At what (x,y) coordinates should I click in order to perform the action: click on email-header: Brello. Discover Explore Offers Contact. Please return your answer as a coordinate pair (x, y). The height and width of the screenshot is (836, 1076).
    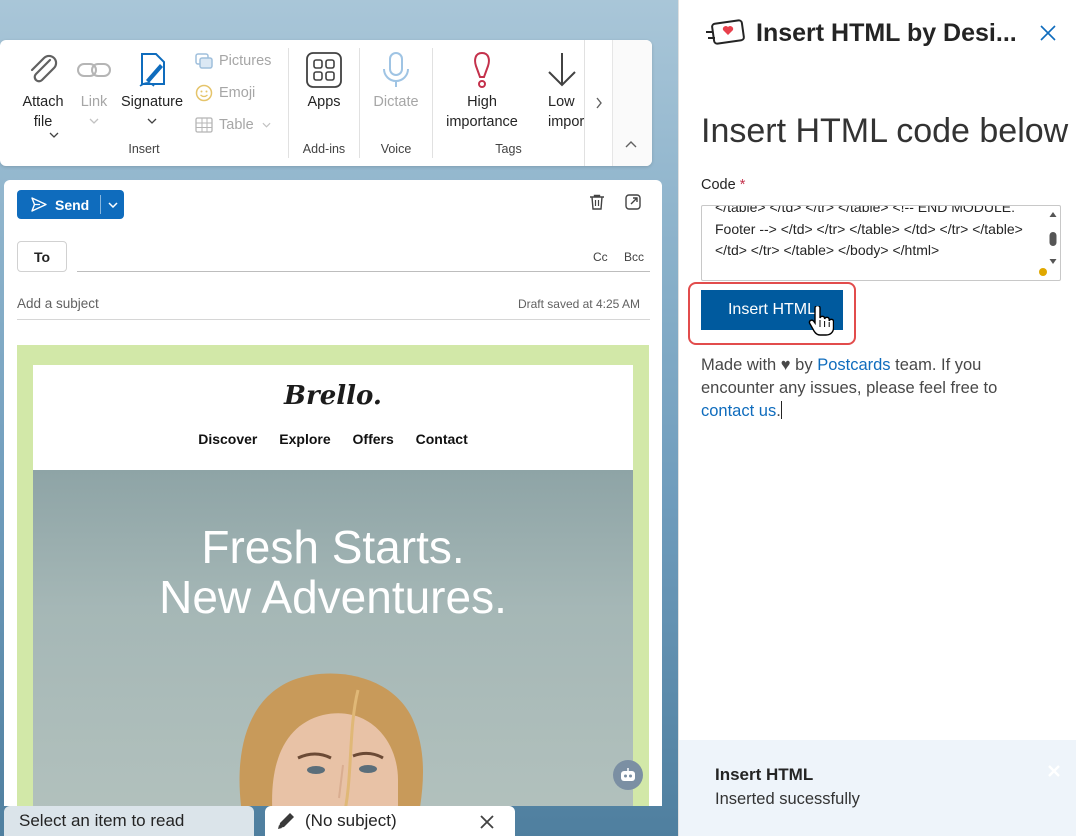
    Looking at the image, I should click on (333, 417).